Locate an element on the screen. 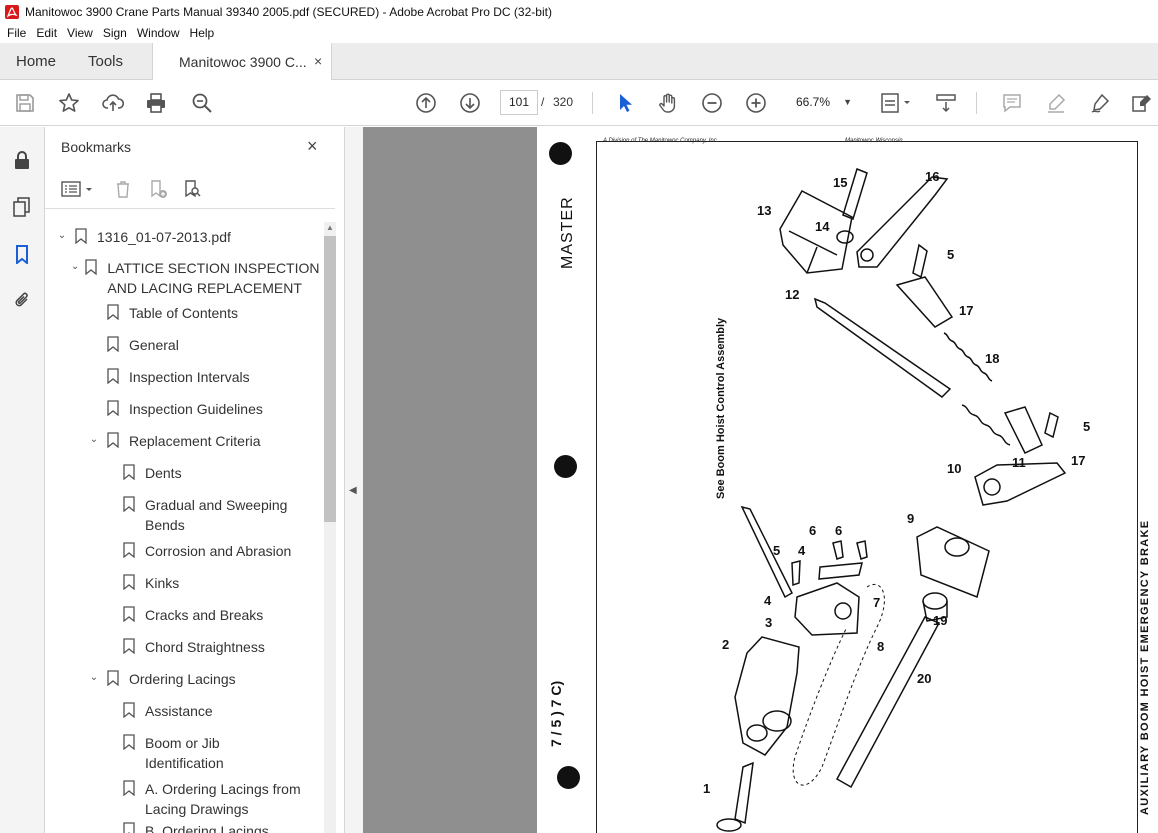 The width and height of the screenshot is (1158, 833). bookmark-item: ⌄ Ordering Lacings is located at coordinates (161, 679).